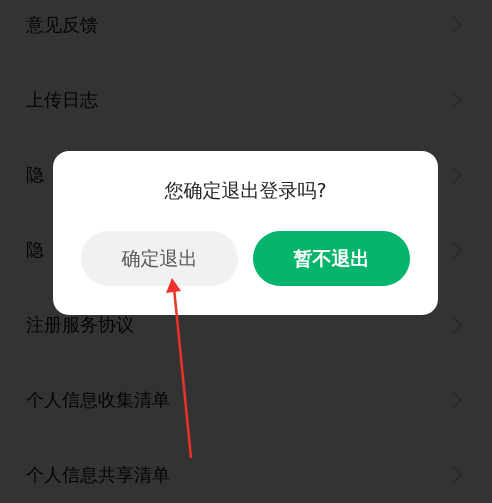 The image size is (492, 503). Describe the element at coordinates (159, 258) in the screenshot. I see `confirm-button: 确定退出` at that location.